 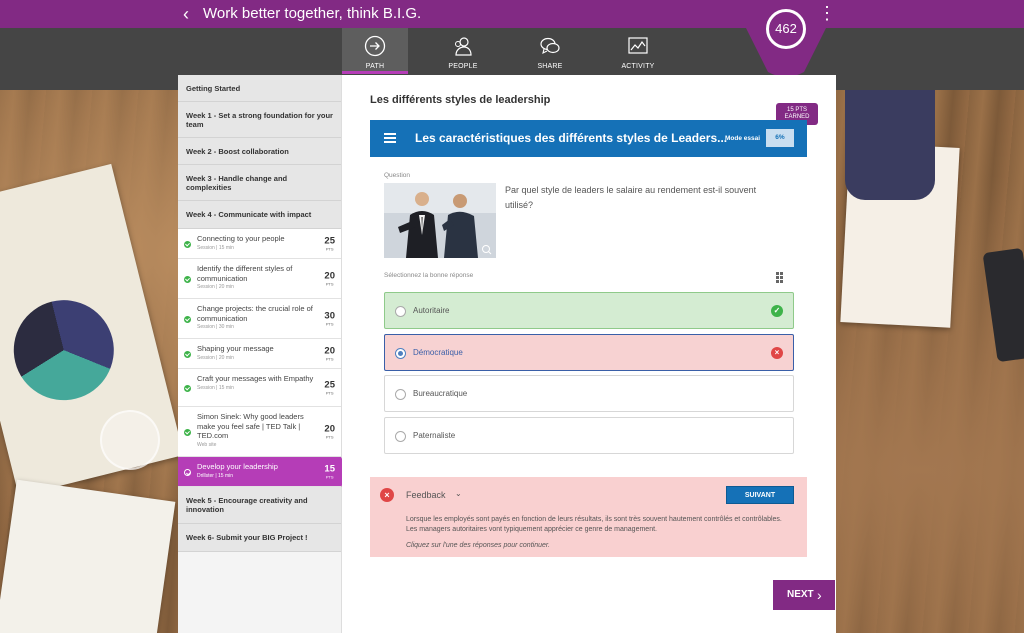 I want to click on current-session-icon, so click(x=187, y=472).